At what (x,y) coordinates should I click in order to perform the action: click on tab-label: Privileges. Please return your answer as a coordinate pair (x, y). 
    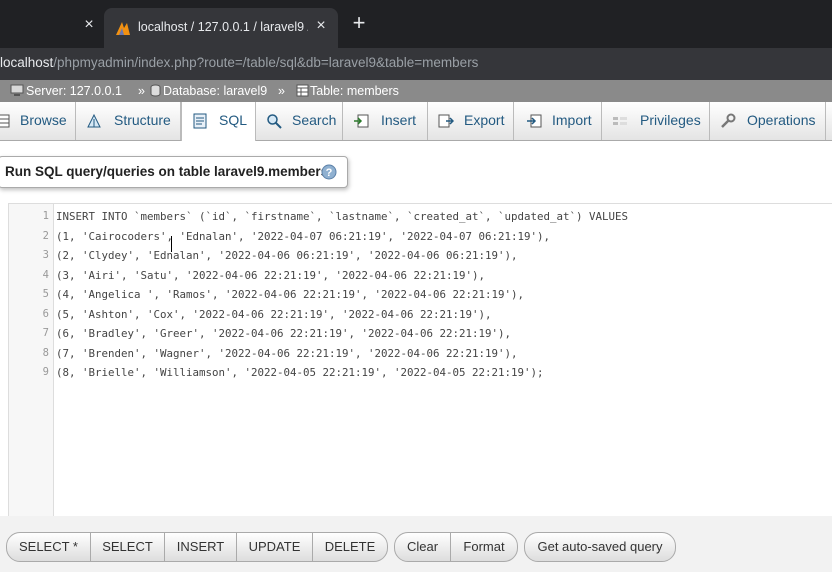
    Looking at the image, I should click on (670, 120).